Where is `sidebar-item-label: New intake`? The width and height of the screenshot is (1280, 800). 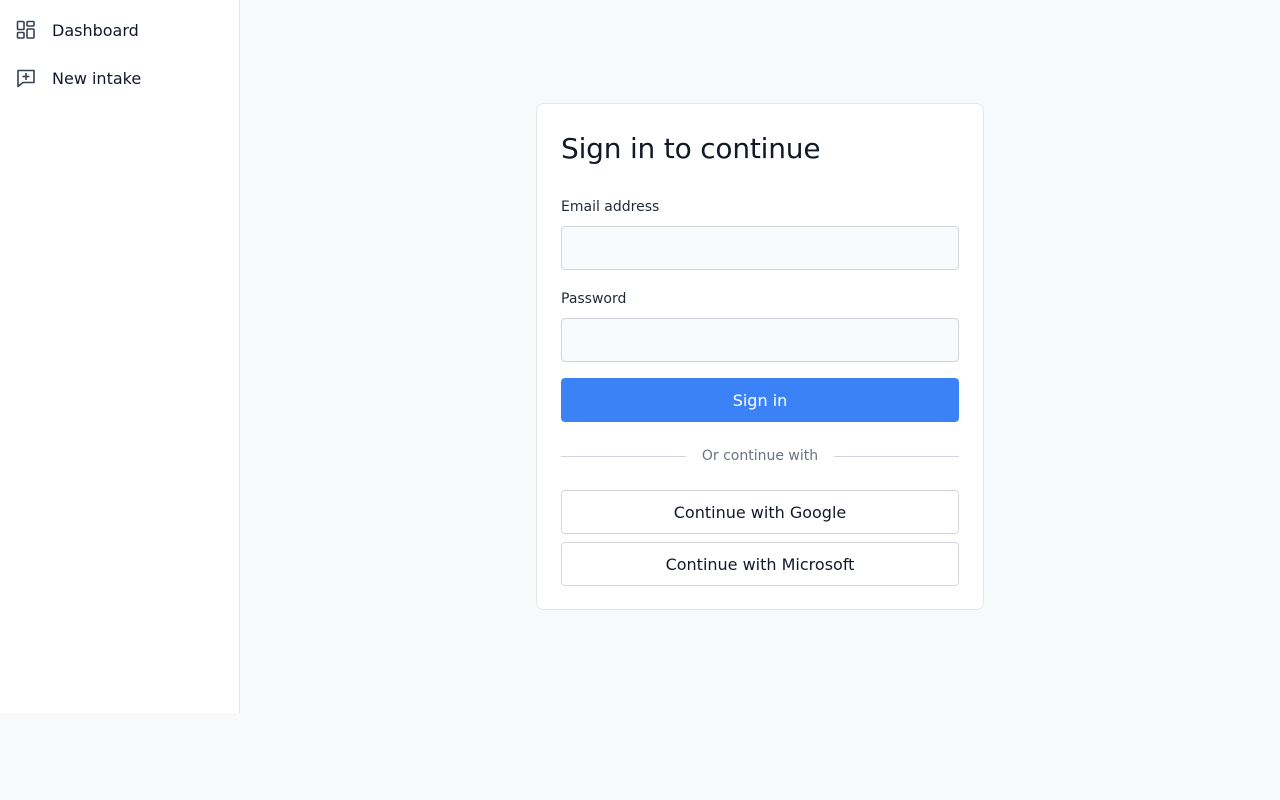
sidebar-item-label: New intake is located at coordinates (97, 78).